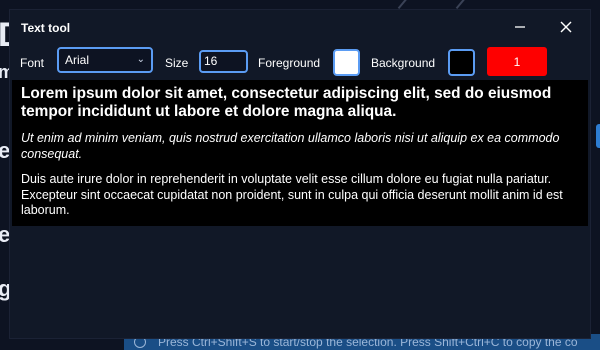 This screenshot has width=600, height=350. I want to click on close-button, so click(566, 27).